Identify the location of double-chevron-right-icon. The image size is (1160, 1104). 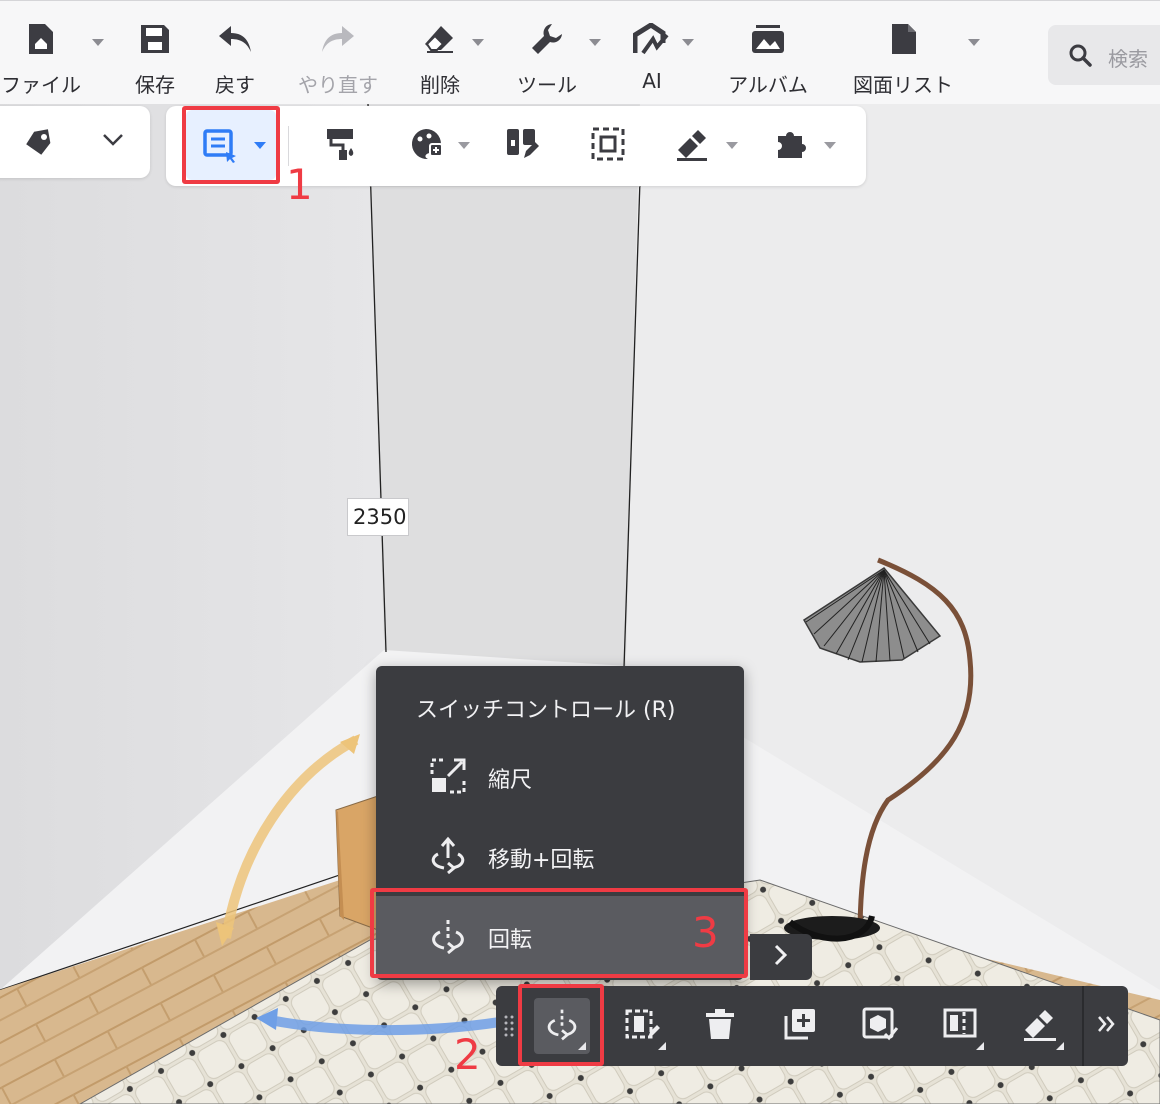
(1106, 1026).